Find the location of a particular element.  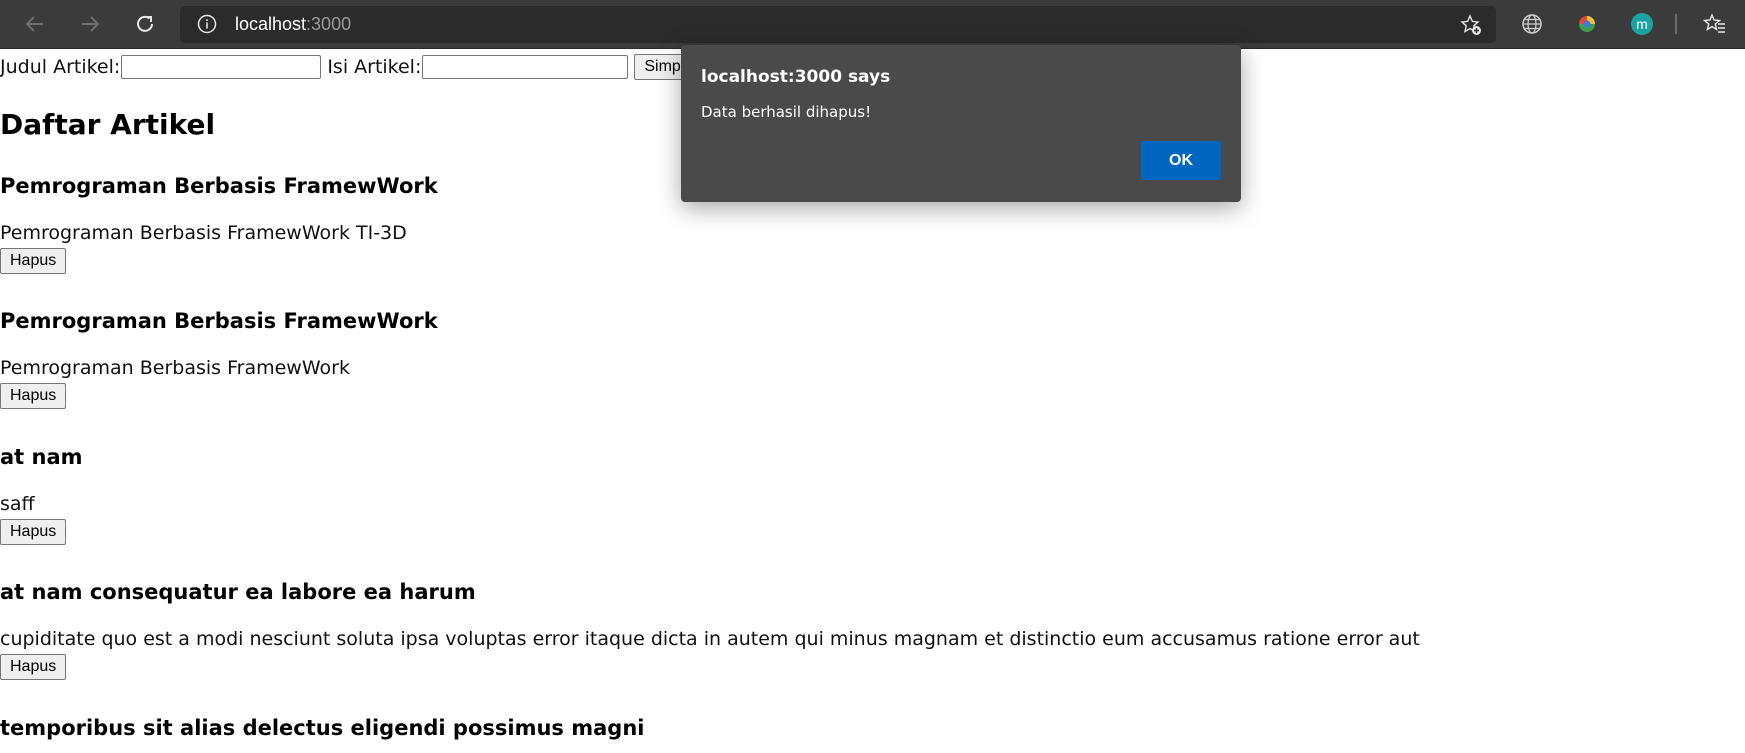

article-body: Pemrograman Berbasis FramewWork TI-3D is located at coordinates (203, 233).